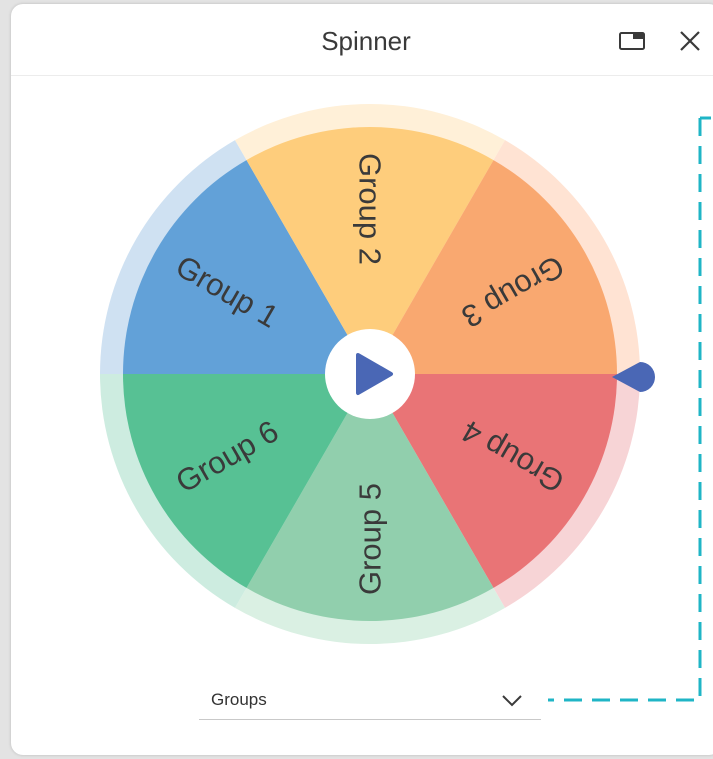 The image size is (713, 759). I want to click on wheel-segment-label: Group 5, so click(370, 539).